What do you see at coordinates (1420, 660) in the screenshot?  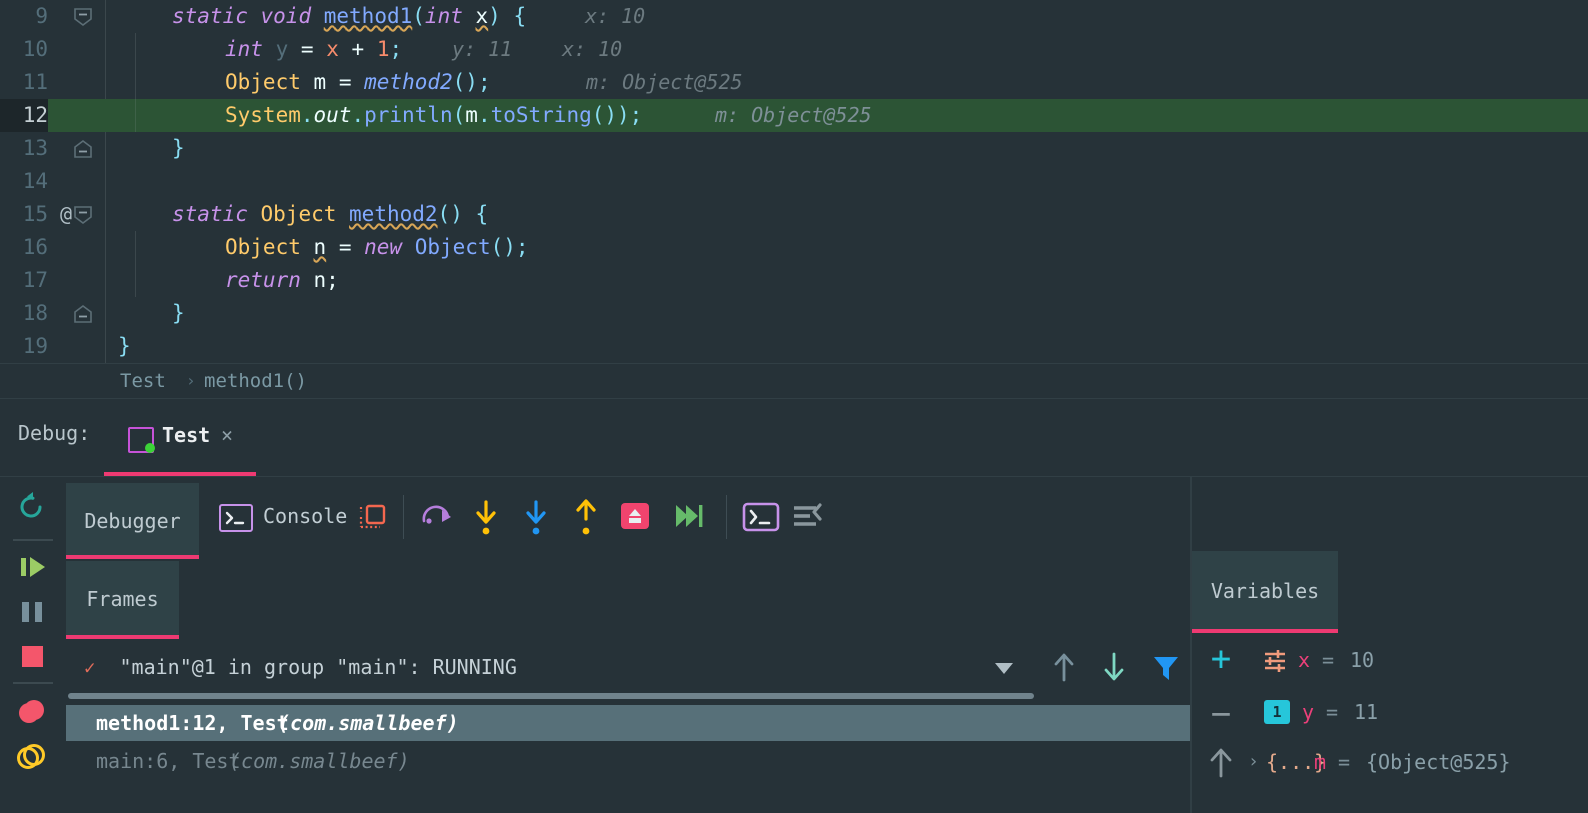 I see `variable-row-x: x = 10` at bounding box center [1420, 660].